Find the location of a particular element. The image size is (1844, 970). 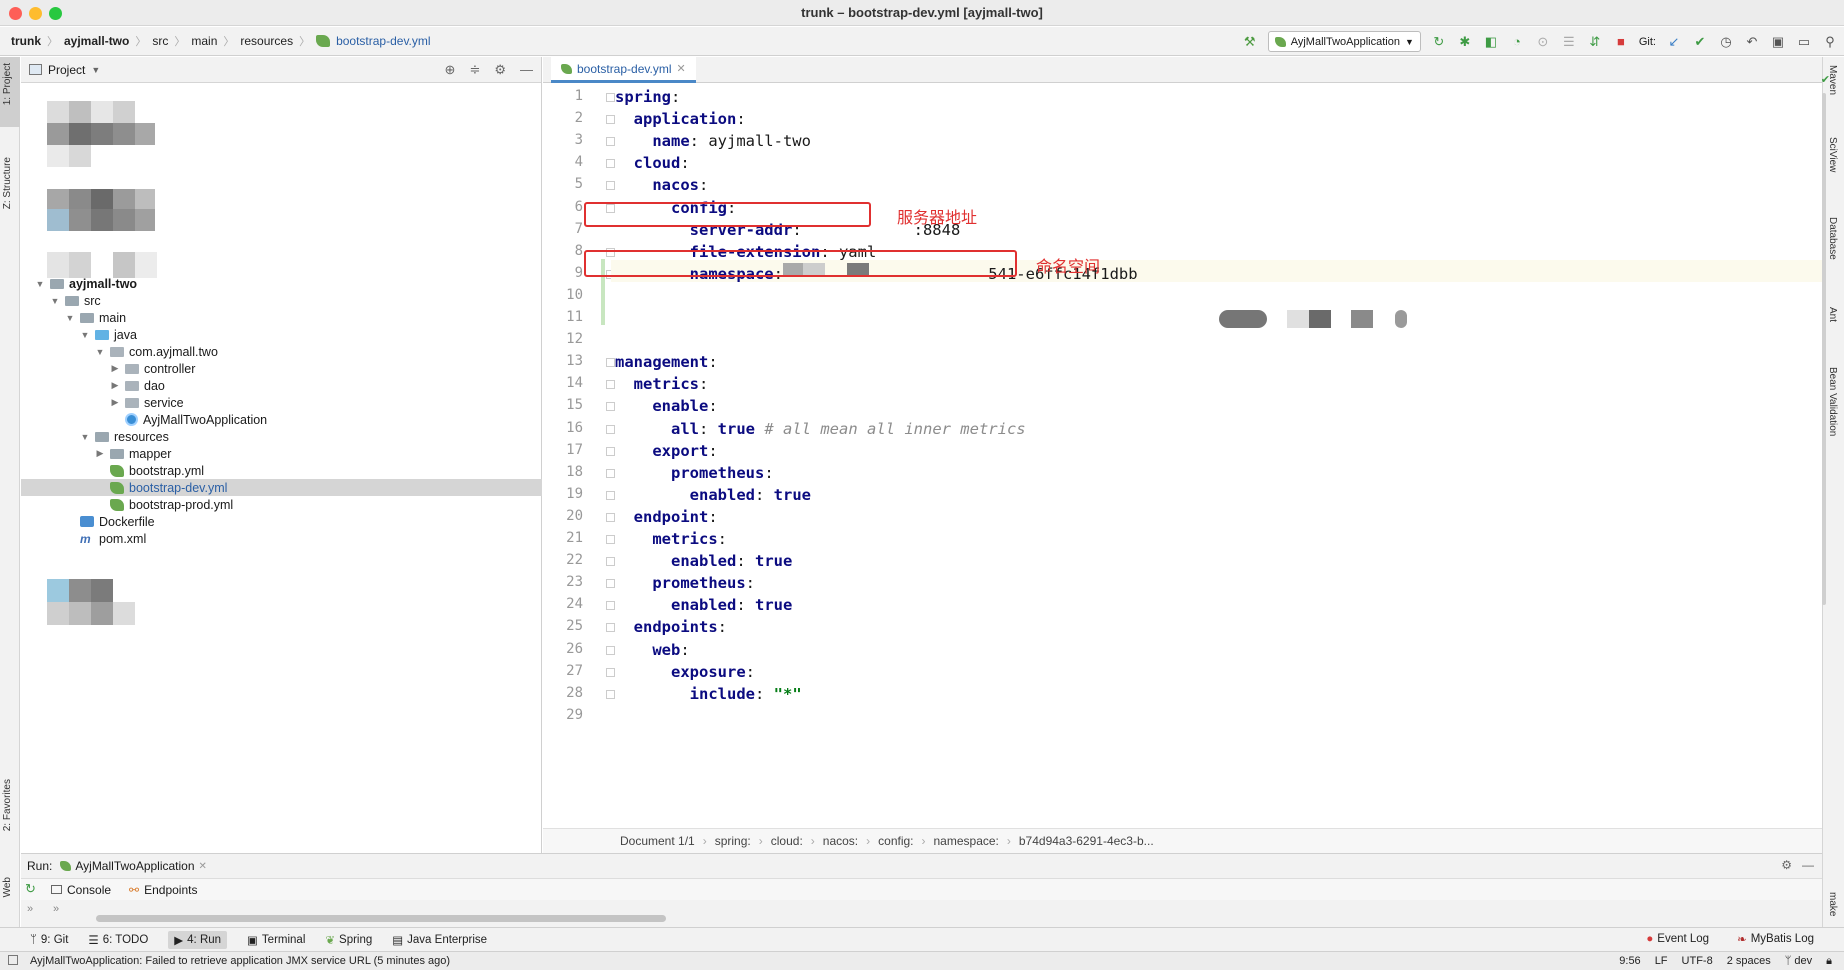

tree-item: Dockerfile is located at coordinates (281, 521).